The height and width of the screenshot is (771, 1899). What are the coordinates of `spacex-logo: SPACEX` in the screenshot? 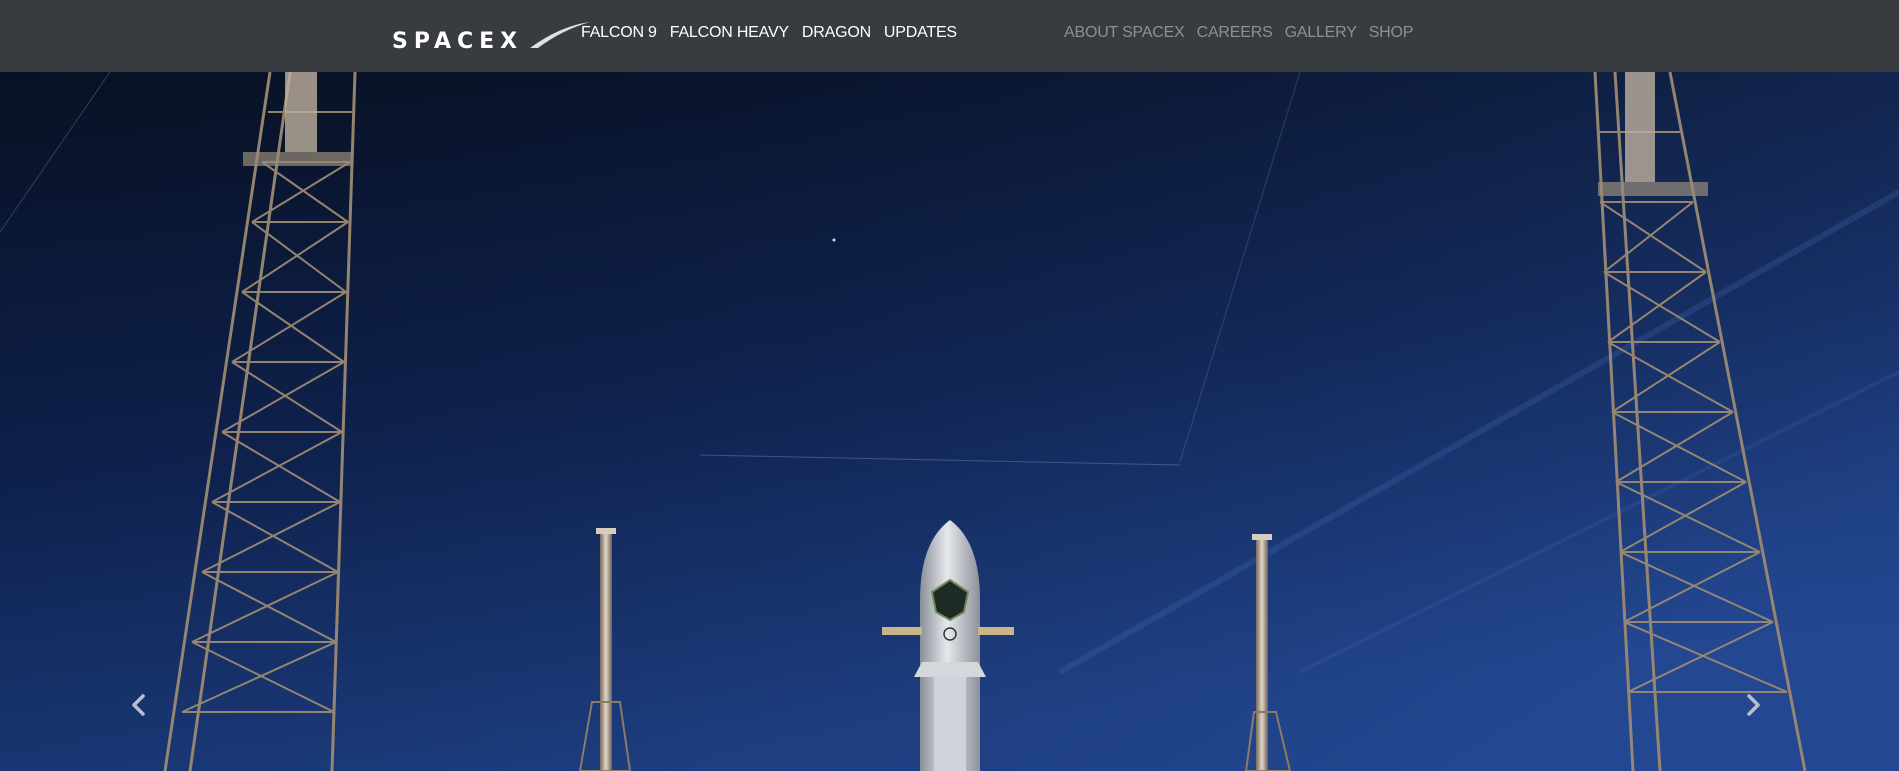 It's located at (490, 37).